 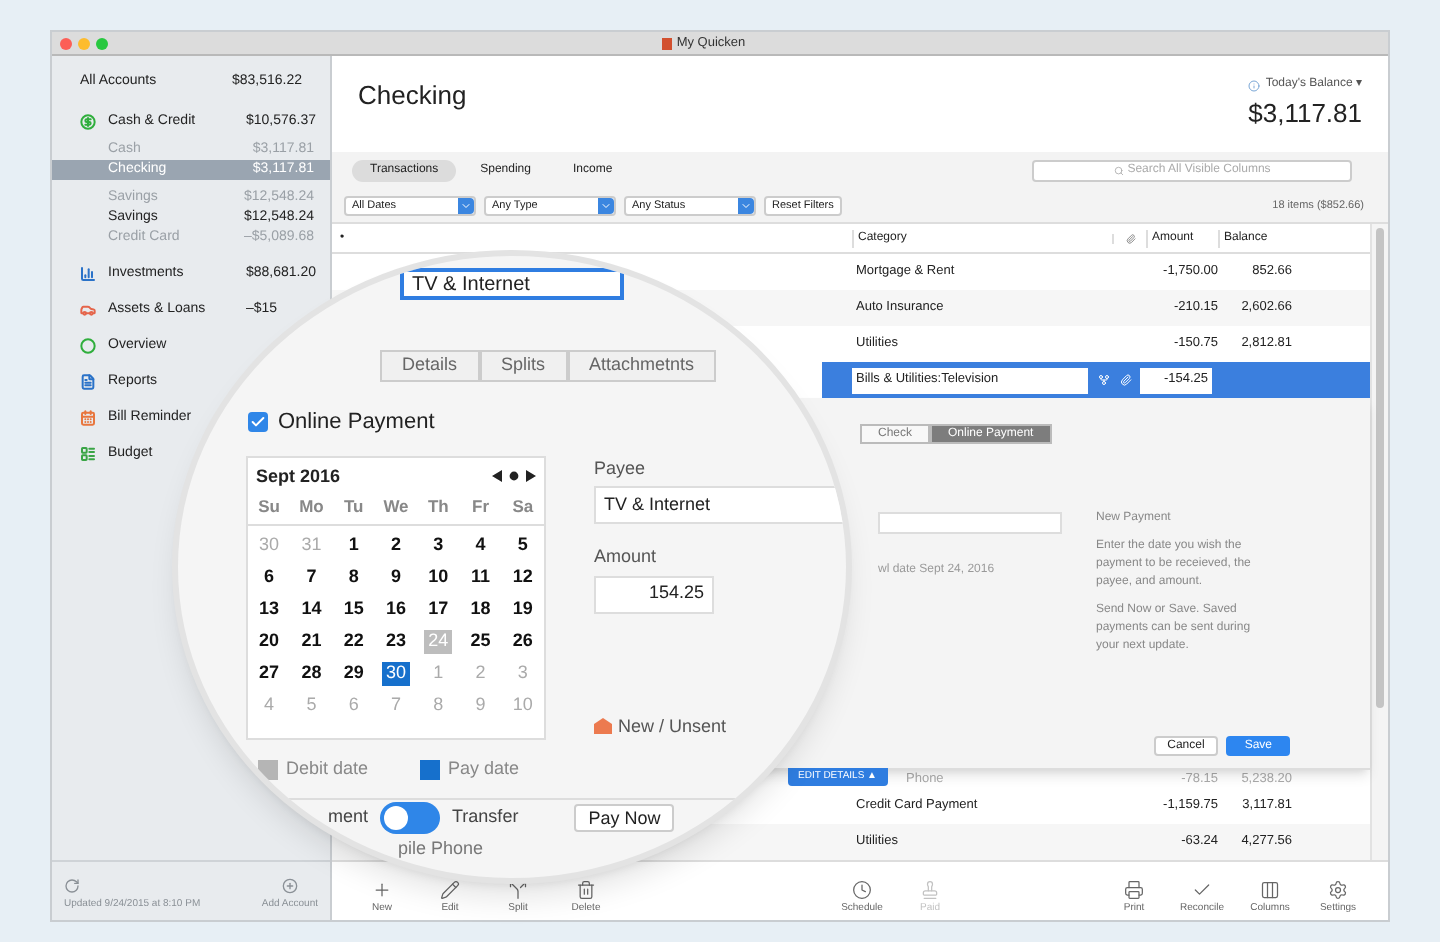 I want to click on account-title: Checking, so click(x=412, y=96).